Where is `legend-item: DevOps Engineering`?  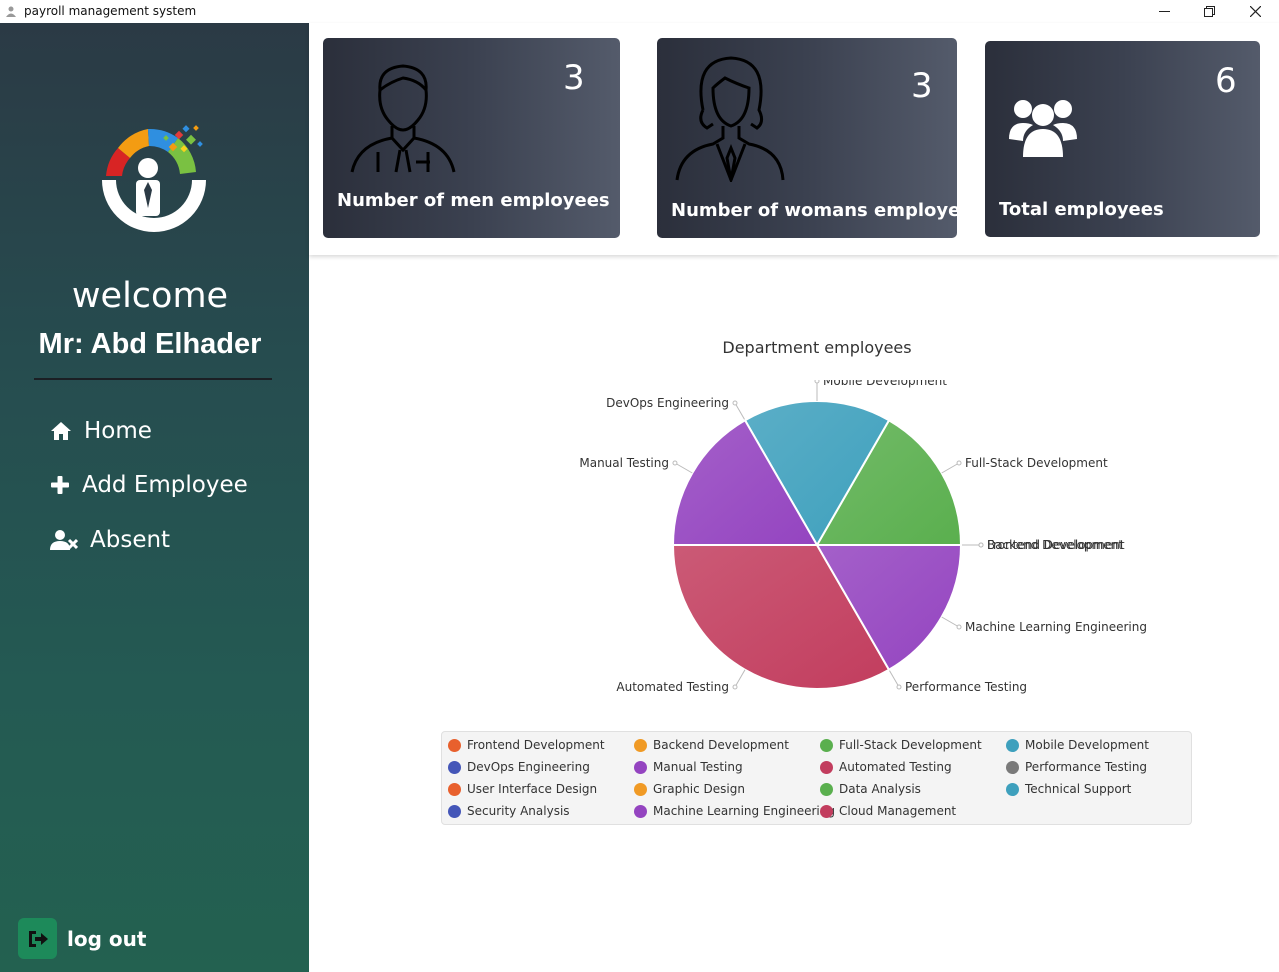
legend-item: DevOps Engineering is located at coordinates (519, 767).